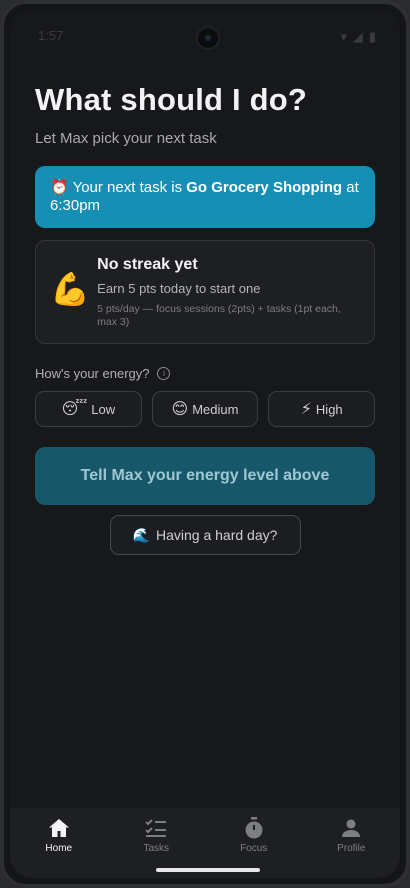  I want to click on smiling-face-icon: 😊, so click(180, 409).